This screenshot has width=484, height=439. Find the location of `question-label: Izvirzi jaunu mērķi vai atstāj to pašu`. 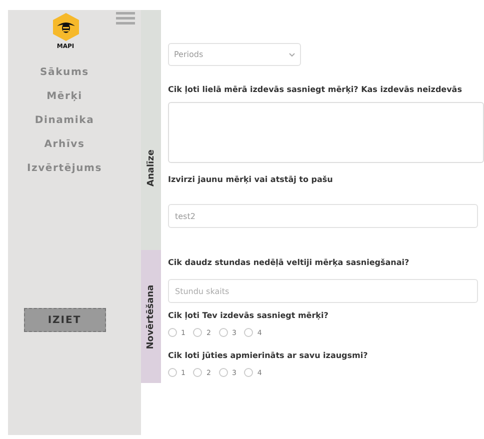

question-label: Izvirzi jaunu mērķi vai atstāj to pašu is located at coordinates (251, 179).